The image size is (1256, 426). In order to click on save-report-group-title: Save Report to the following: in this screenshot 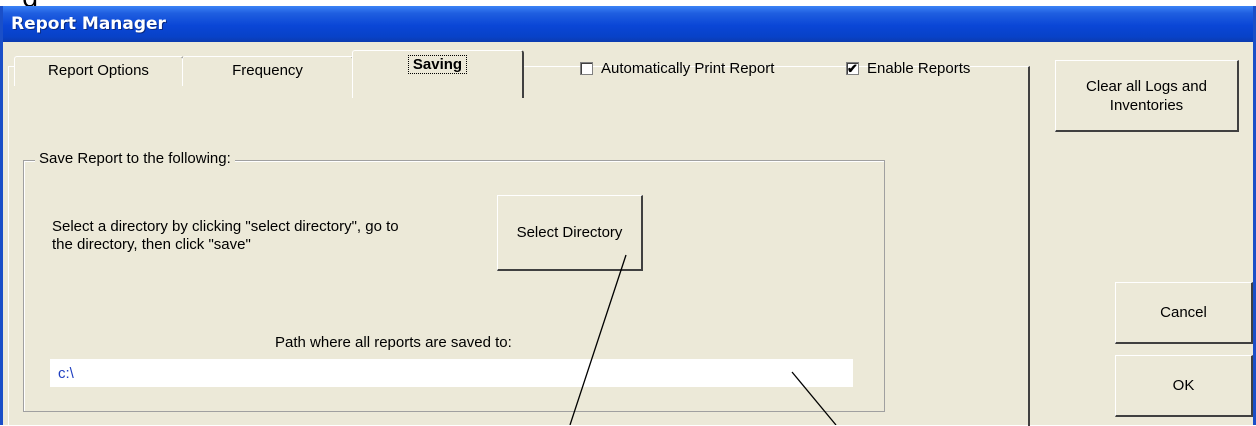, I will do `click(135, 158)`.